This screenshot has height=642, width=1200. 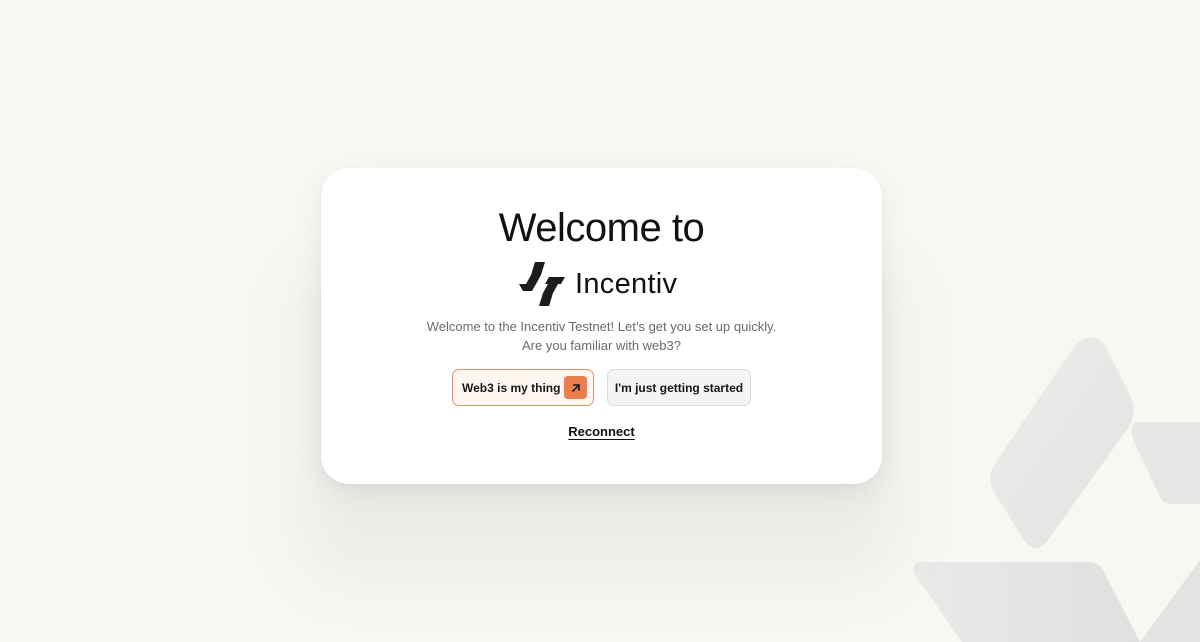 What do you see at coordinates (511, 387) in the screenshot?
I see `web3-button-label: Web3 is my thing` at bounding box center [511, 387].